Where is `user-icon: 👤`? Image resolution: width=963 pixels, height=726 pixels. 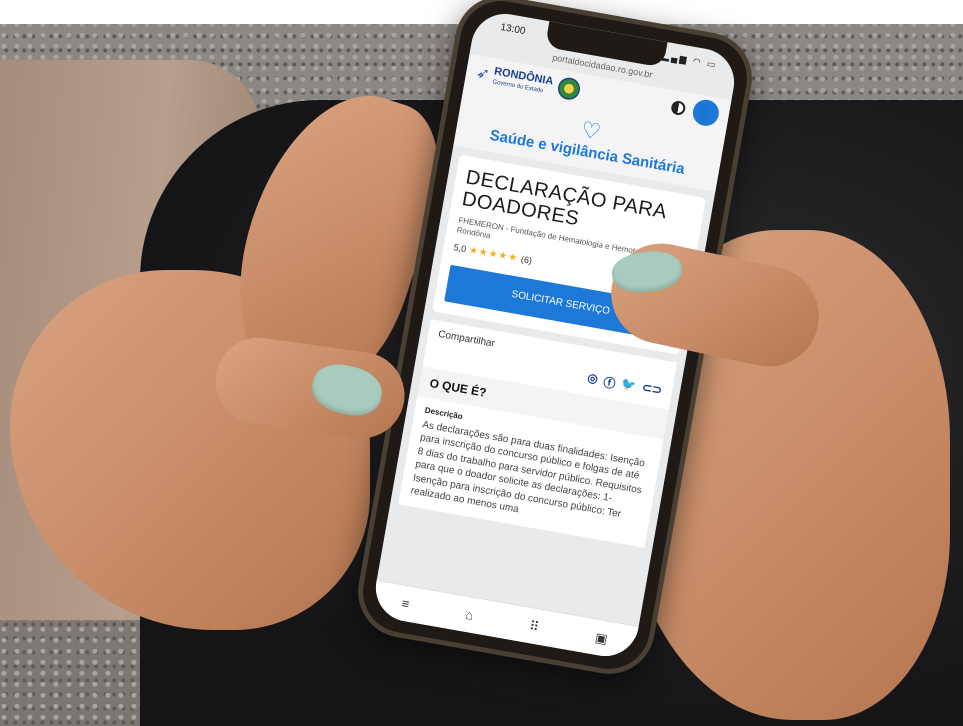
user-icon: 👤 is located at coordinates (705, 112).